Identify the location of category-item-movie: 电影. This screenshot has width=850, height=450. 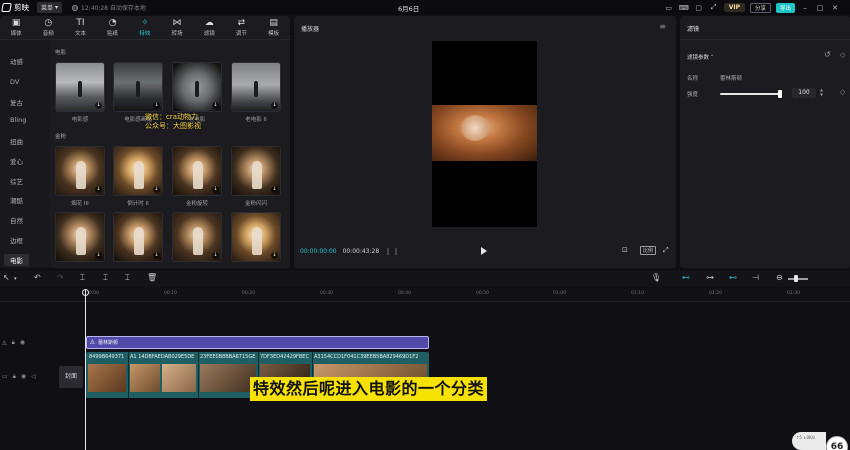
(16, 260).